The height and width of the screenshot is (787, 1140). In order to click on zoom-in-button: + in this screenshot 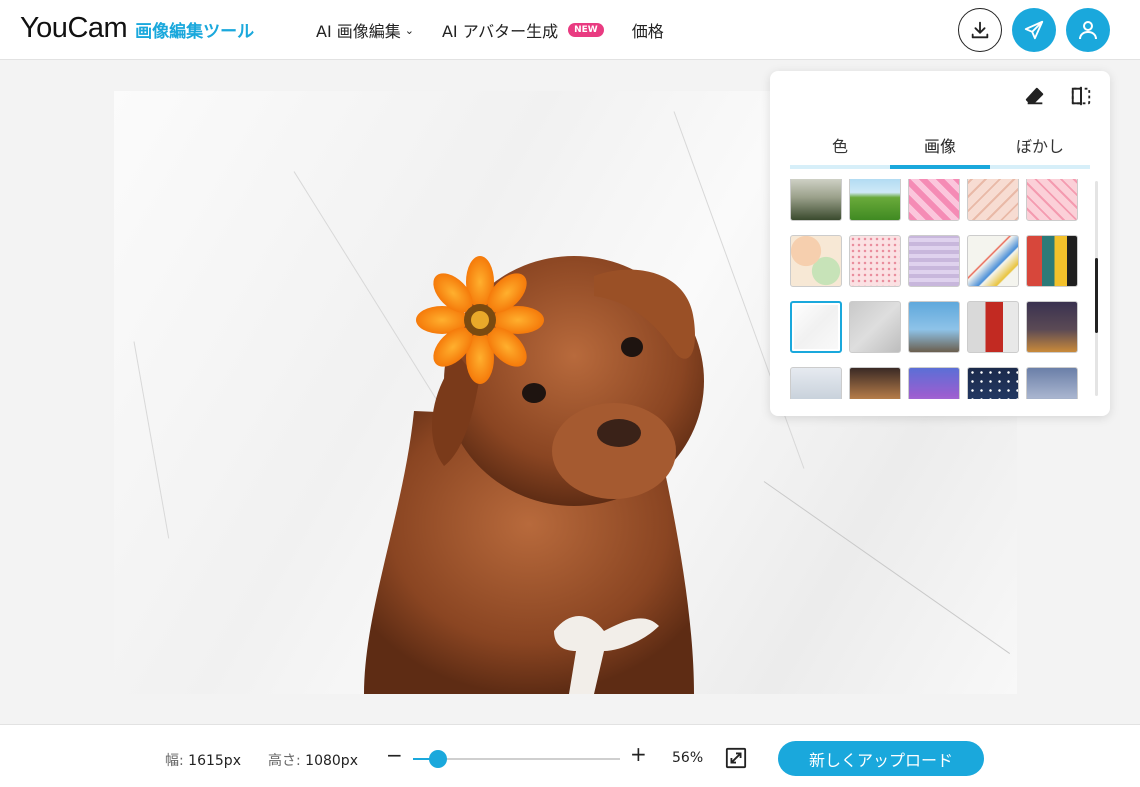, I will do `click(638, 754)`.